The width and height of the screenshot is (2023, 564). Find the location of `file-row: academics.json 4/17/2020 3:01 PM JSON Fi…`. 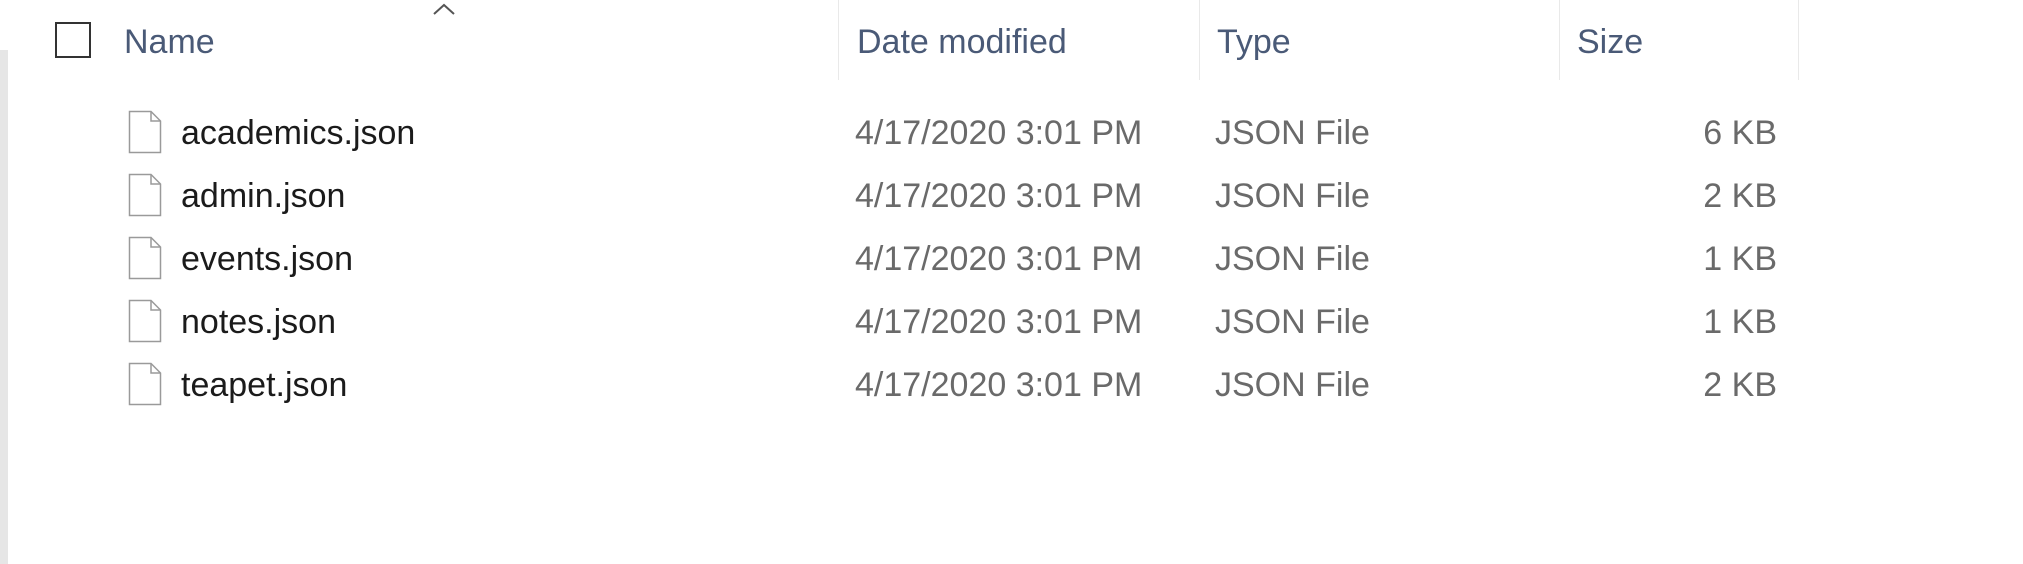

file-row: academics.json 4/17/2020 3:01 PM JSON Fi… is located at coordinates (1011, 133).